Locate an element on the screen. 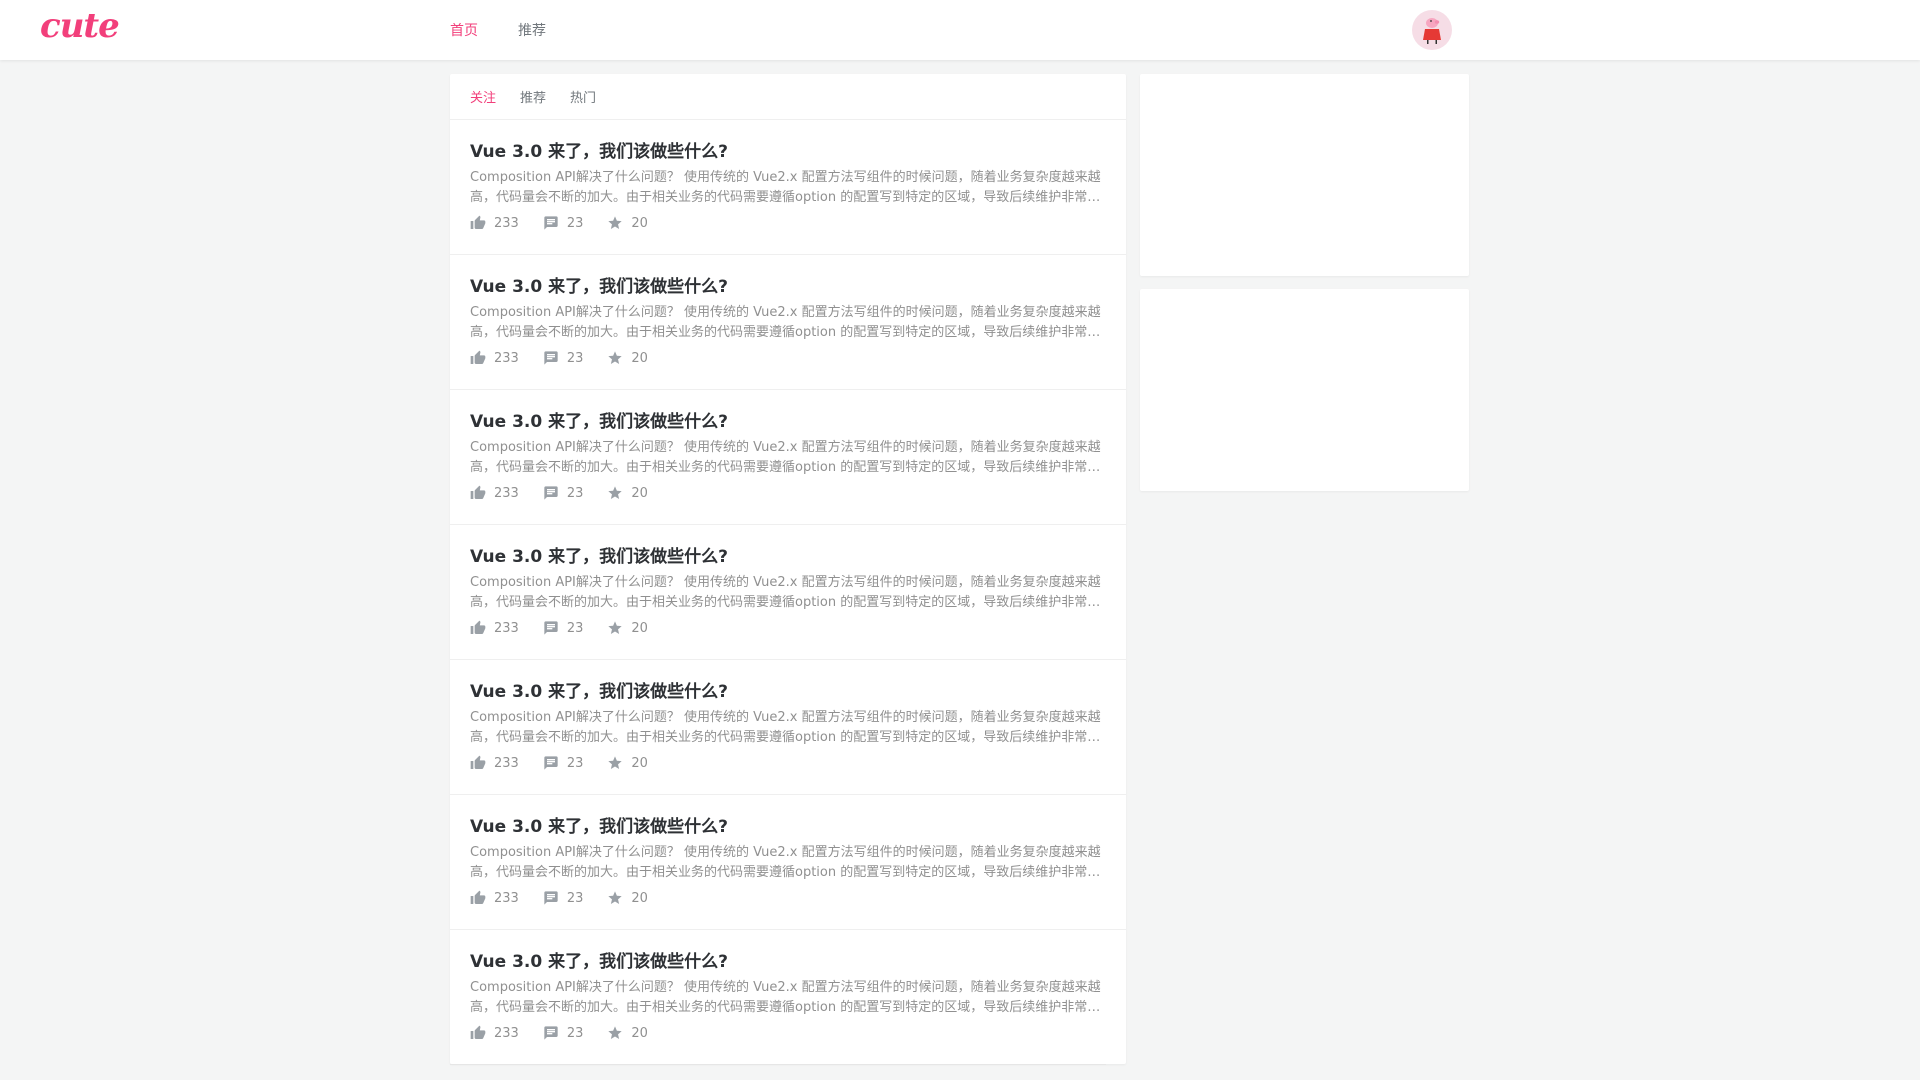 Image resolution: width=1920 pixels, height=1080 pixels. main-nav: 首页 推荐 is located at coordinates (518, 30).